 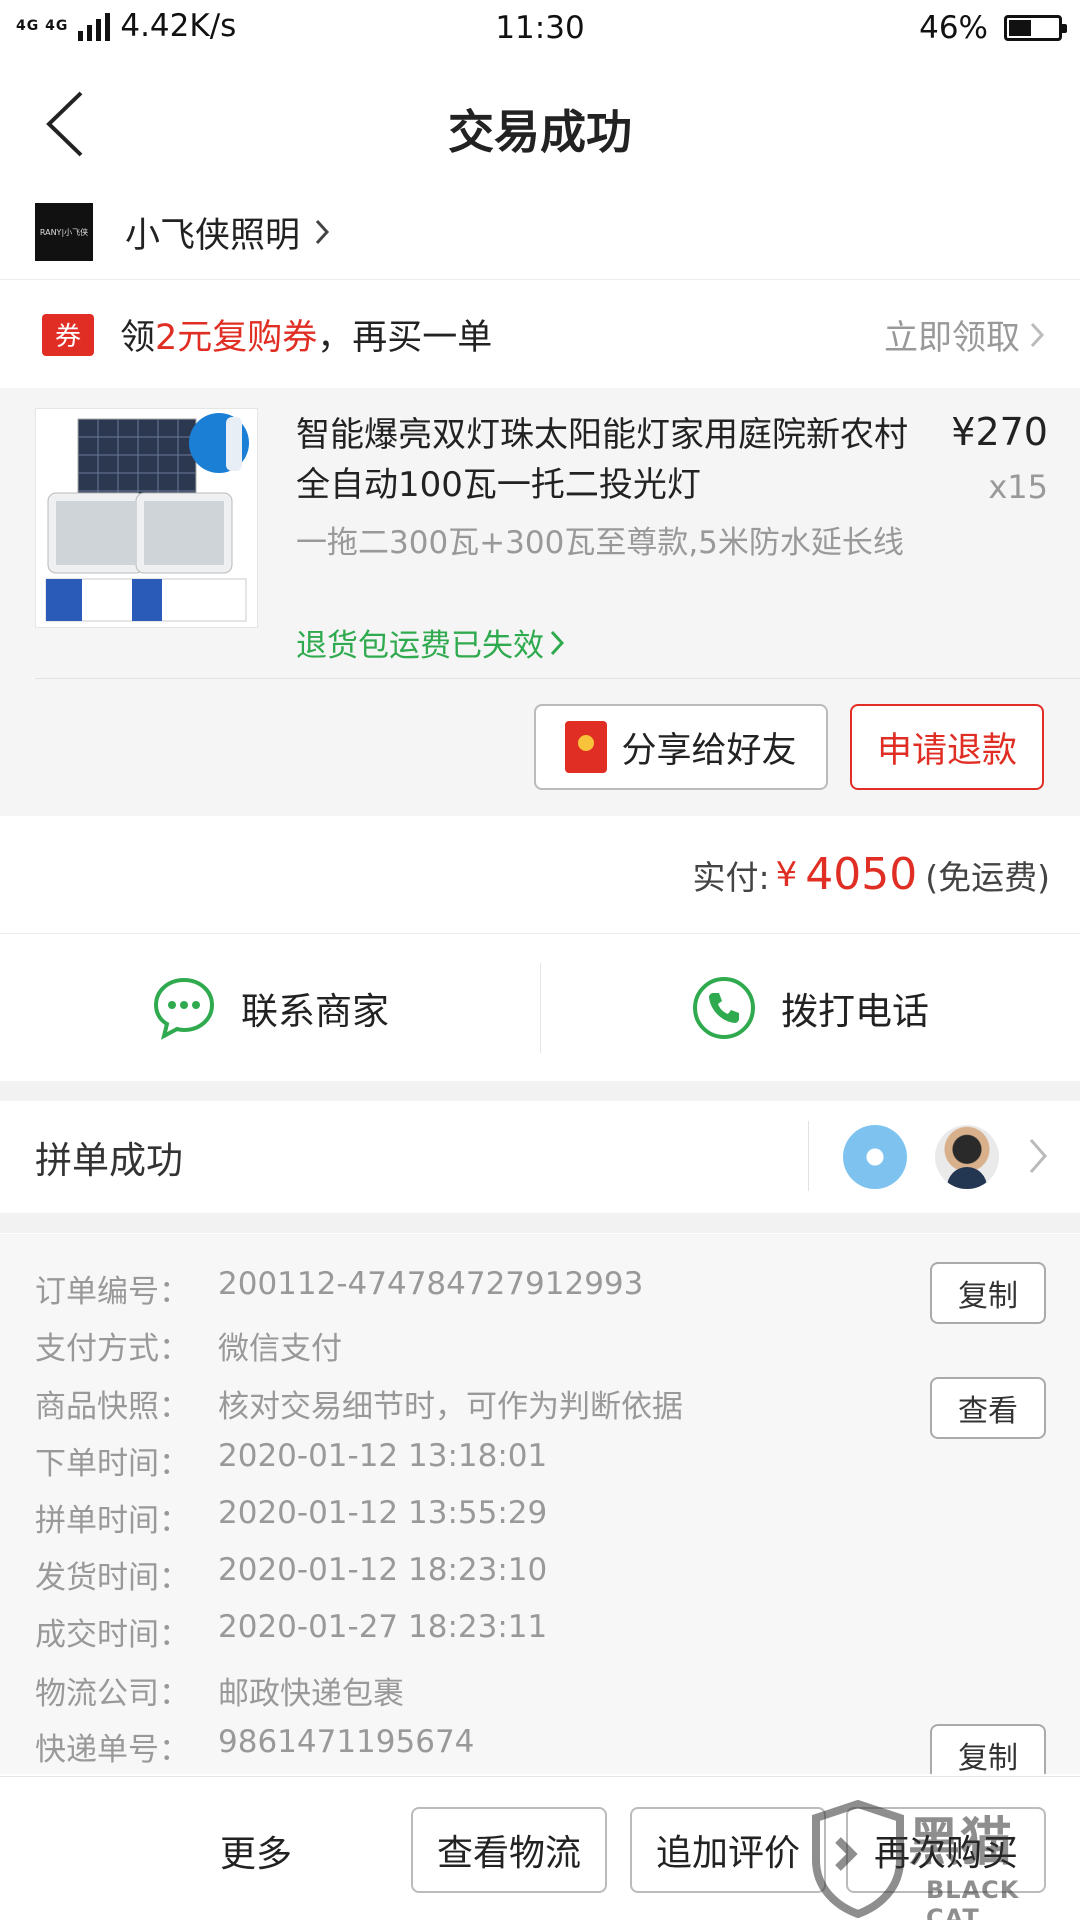 I want to click on snapshot-row: 商品快照： 核对交易细节时，可作为判断依据, so click(x=359, y=1403).